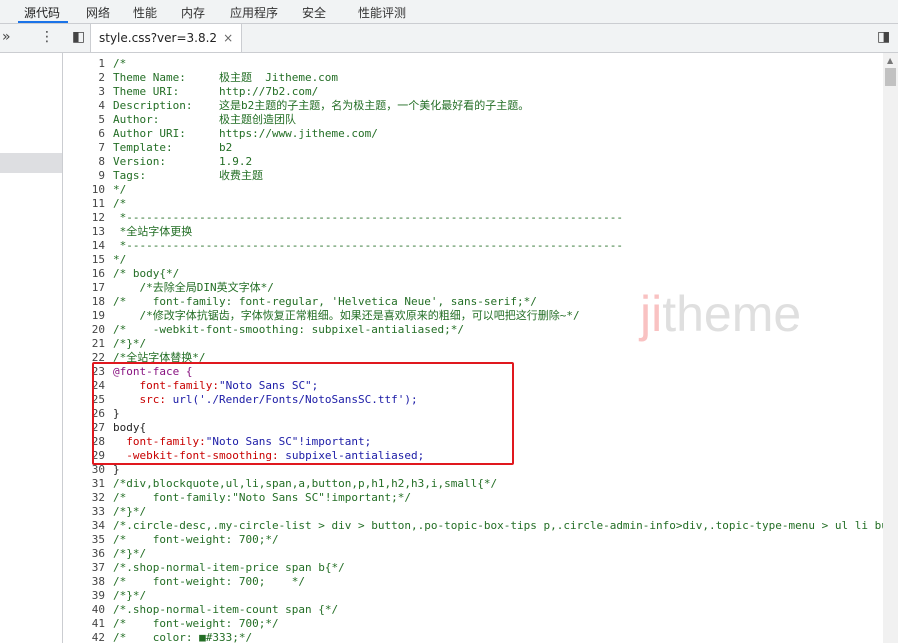 The image size is (898, 643). What do you see at coordinates (88, 190) in the screenshot?
I see `line-number: 10` at bounding box center [88, 190].